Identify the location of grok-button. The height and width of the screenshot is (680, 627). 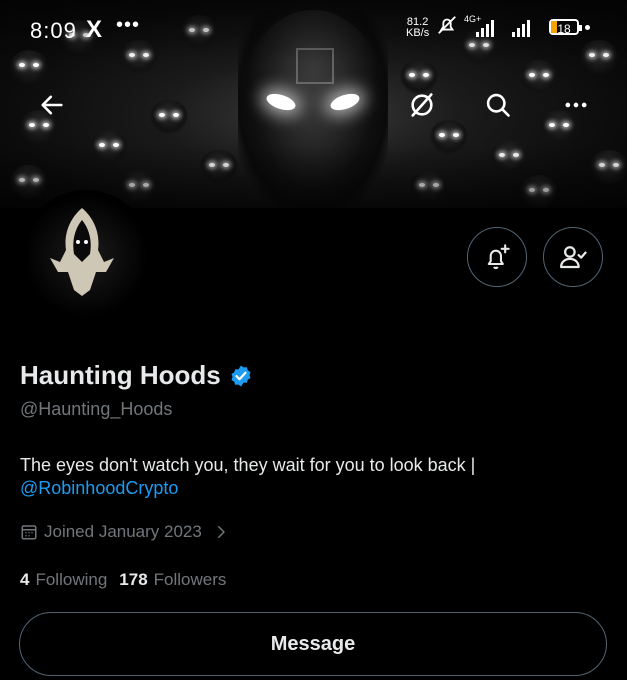
(422, 105).